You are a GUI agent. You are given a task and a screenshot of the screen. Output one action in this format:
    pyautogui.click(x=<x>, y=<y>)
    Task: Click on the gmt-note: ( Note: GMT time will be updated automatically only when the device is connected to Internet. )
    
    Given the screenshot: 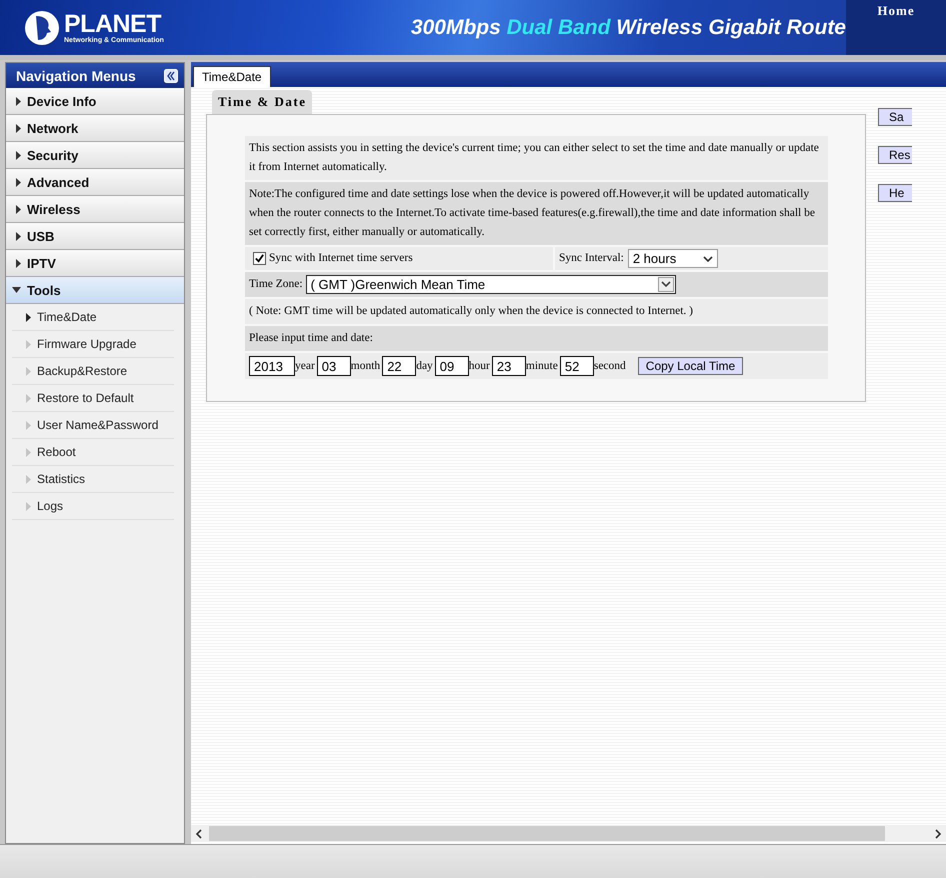 What is the action you would take?
    pyautogui.click(x=471, y=311)
    